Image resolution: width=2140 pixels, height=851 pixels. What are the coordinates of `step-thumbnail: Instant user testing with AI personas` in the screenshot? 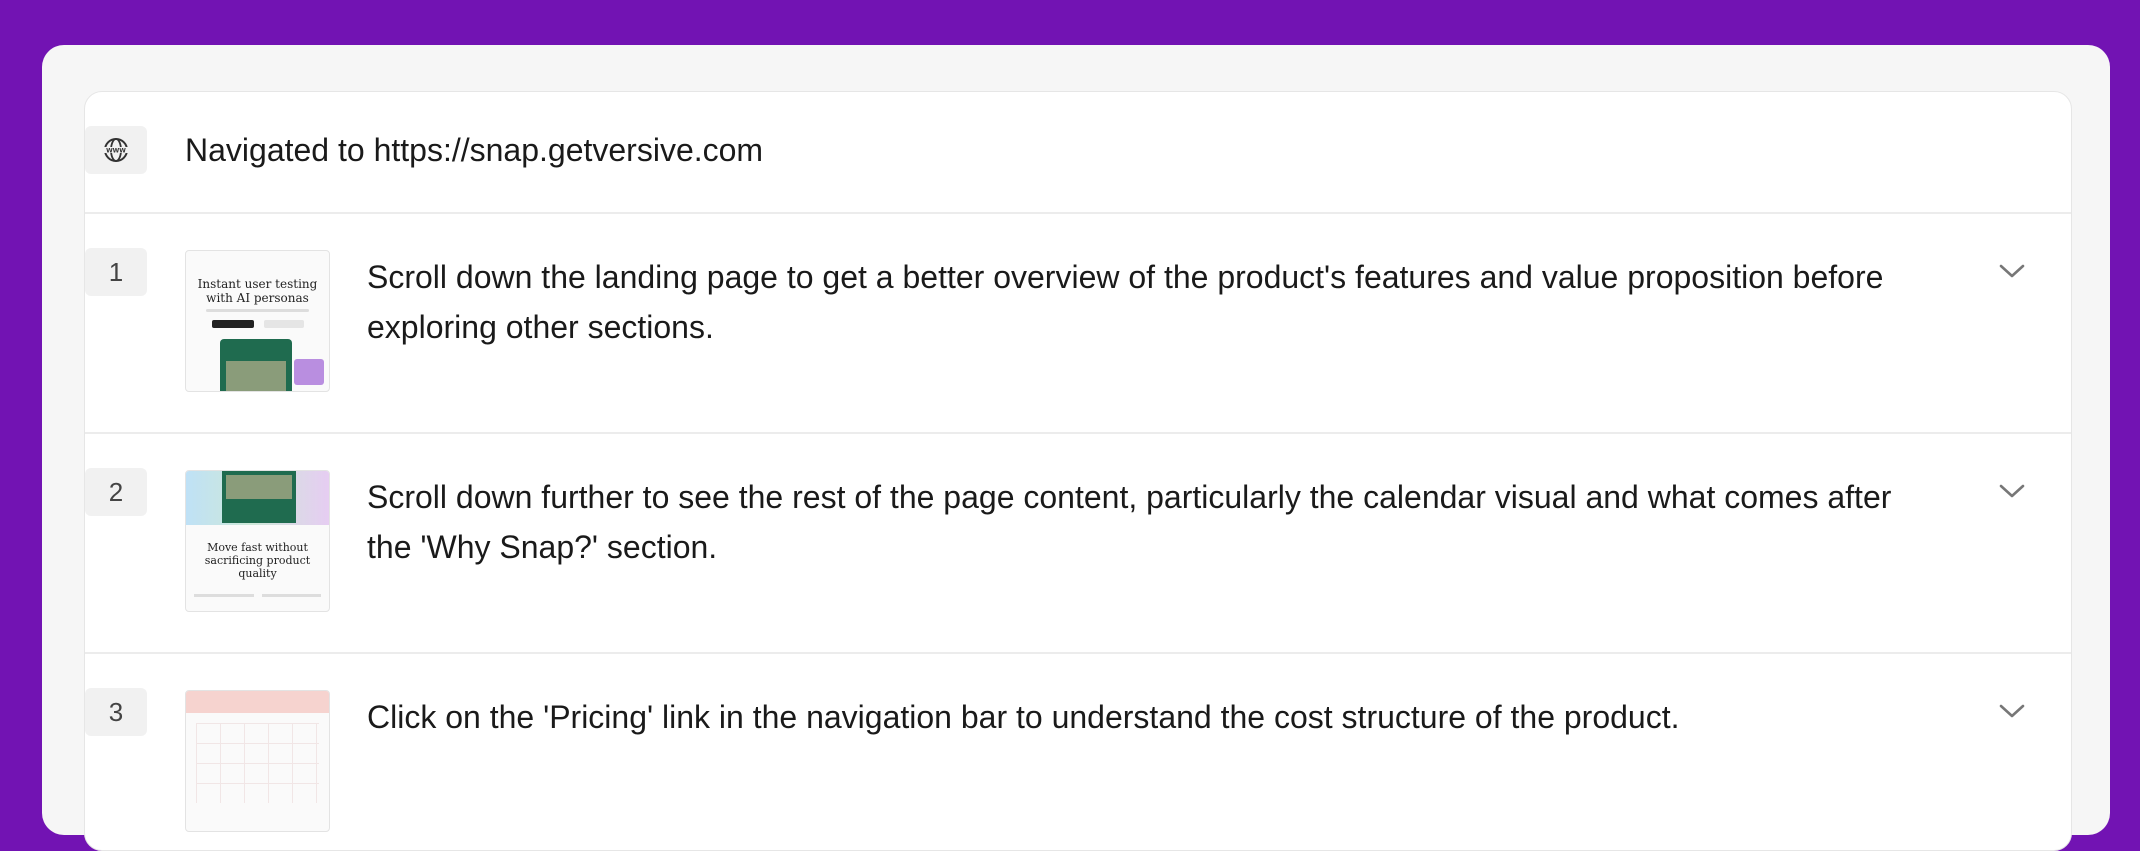 It's located at (257, 321).